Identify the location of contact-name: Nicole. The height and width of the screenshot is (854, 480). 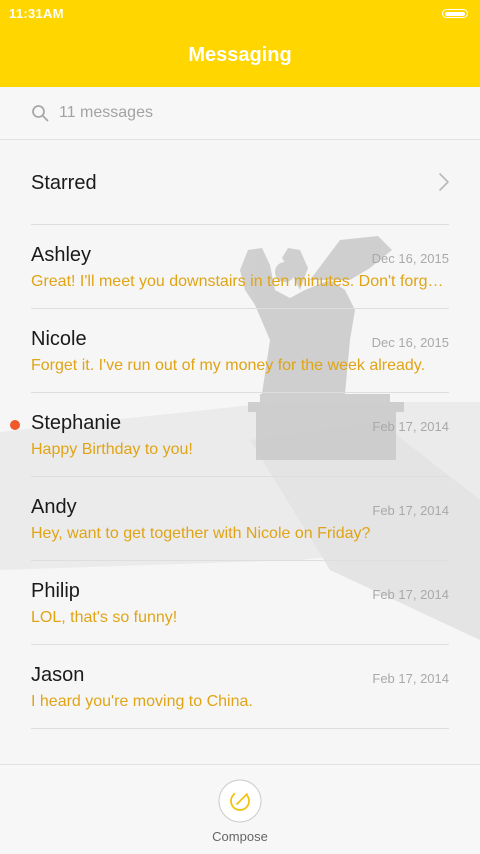
(59, 339).